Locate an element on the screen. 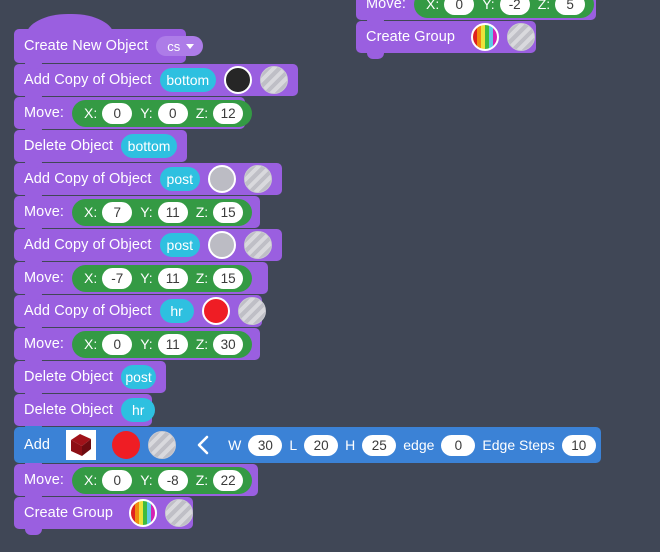 The width and height of the screenshot is (660, 552). move-block: Move: X: 0 Y: -2 Z: 5 is located at coordinates (476, 10).